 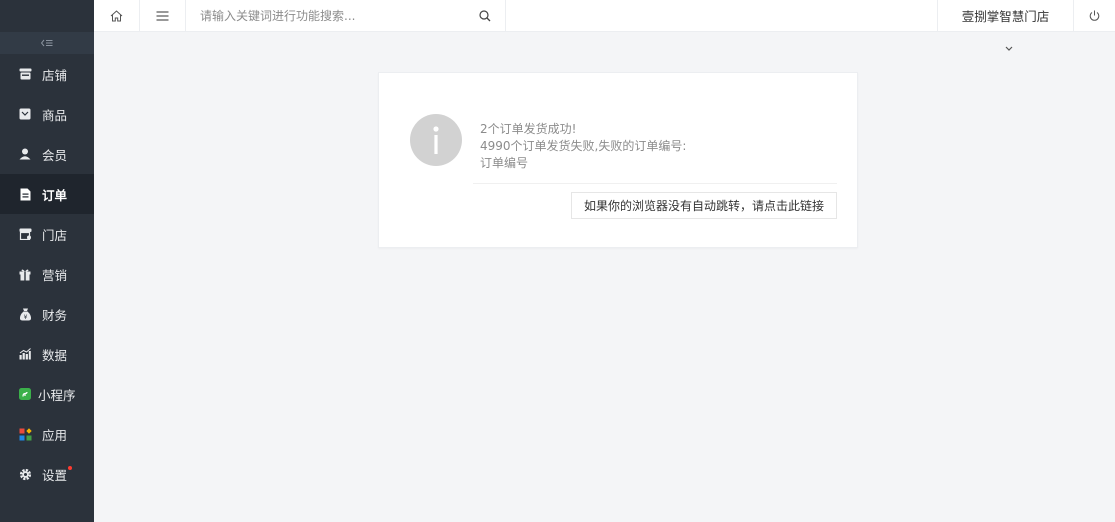 I want to click on failure-message: 4990个订单发货失败,失败的订单编号:, so click(x=583, y=146).